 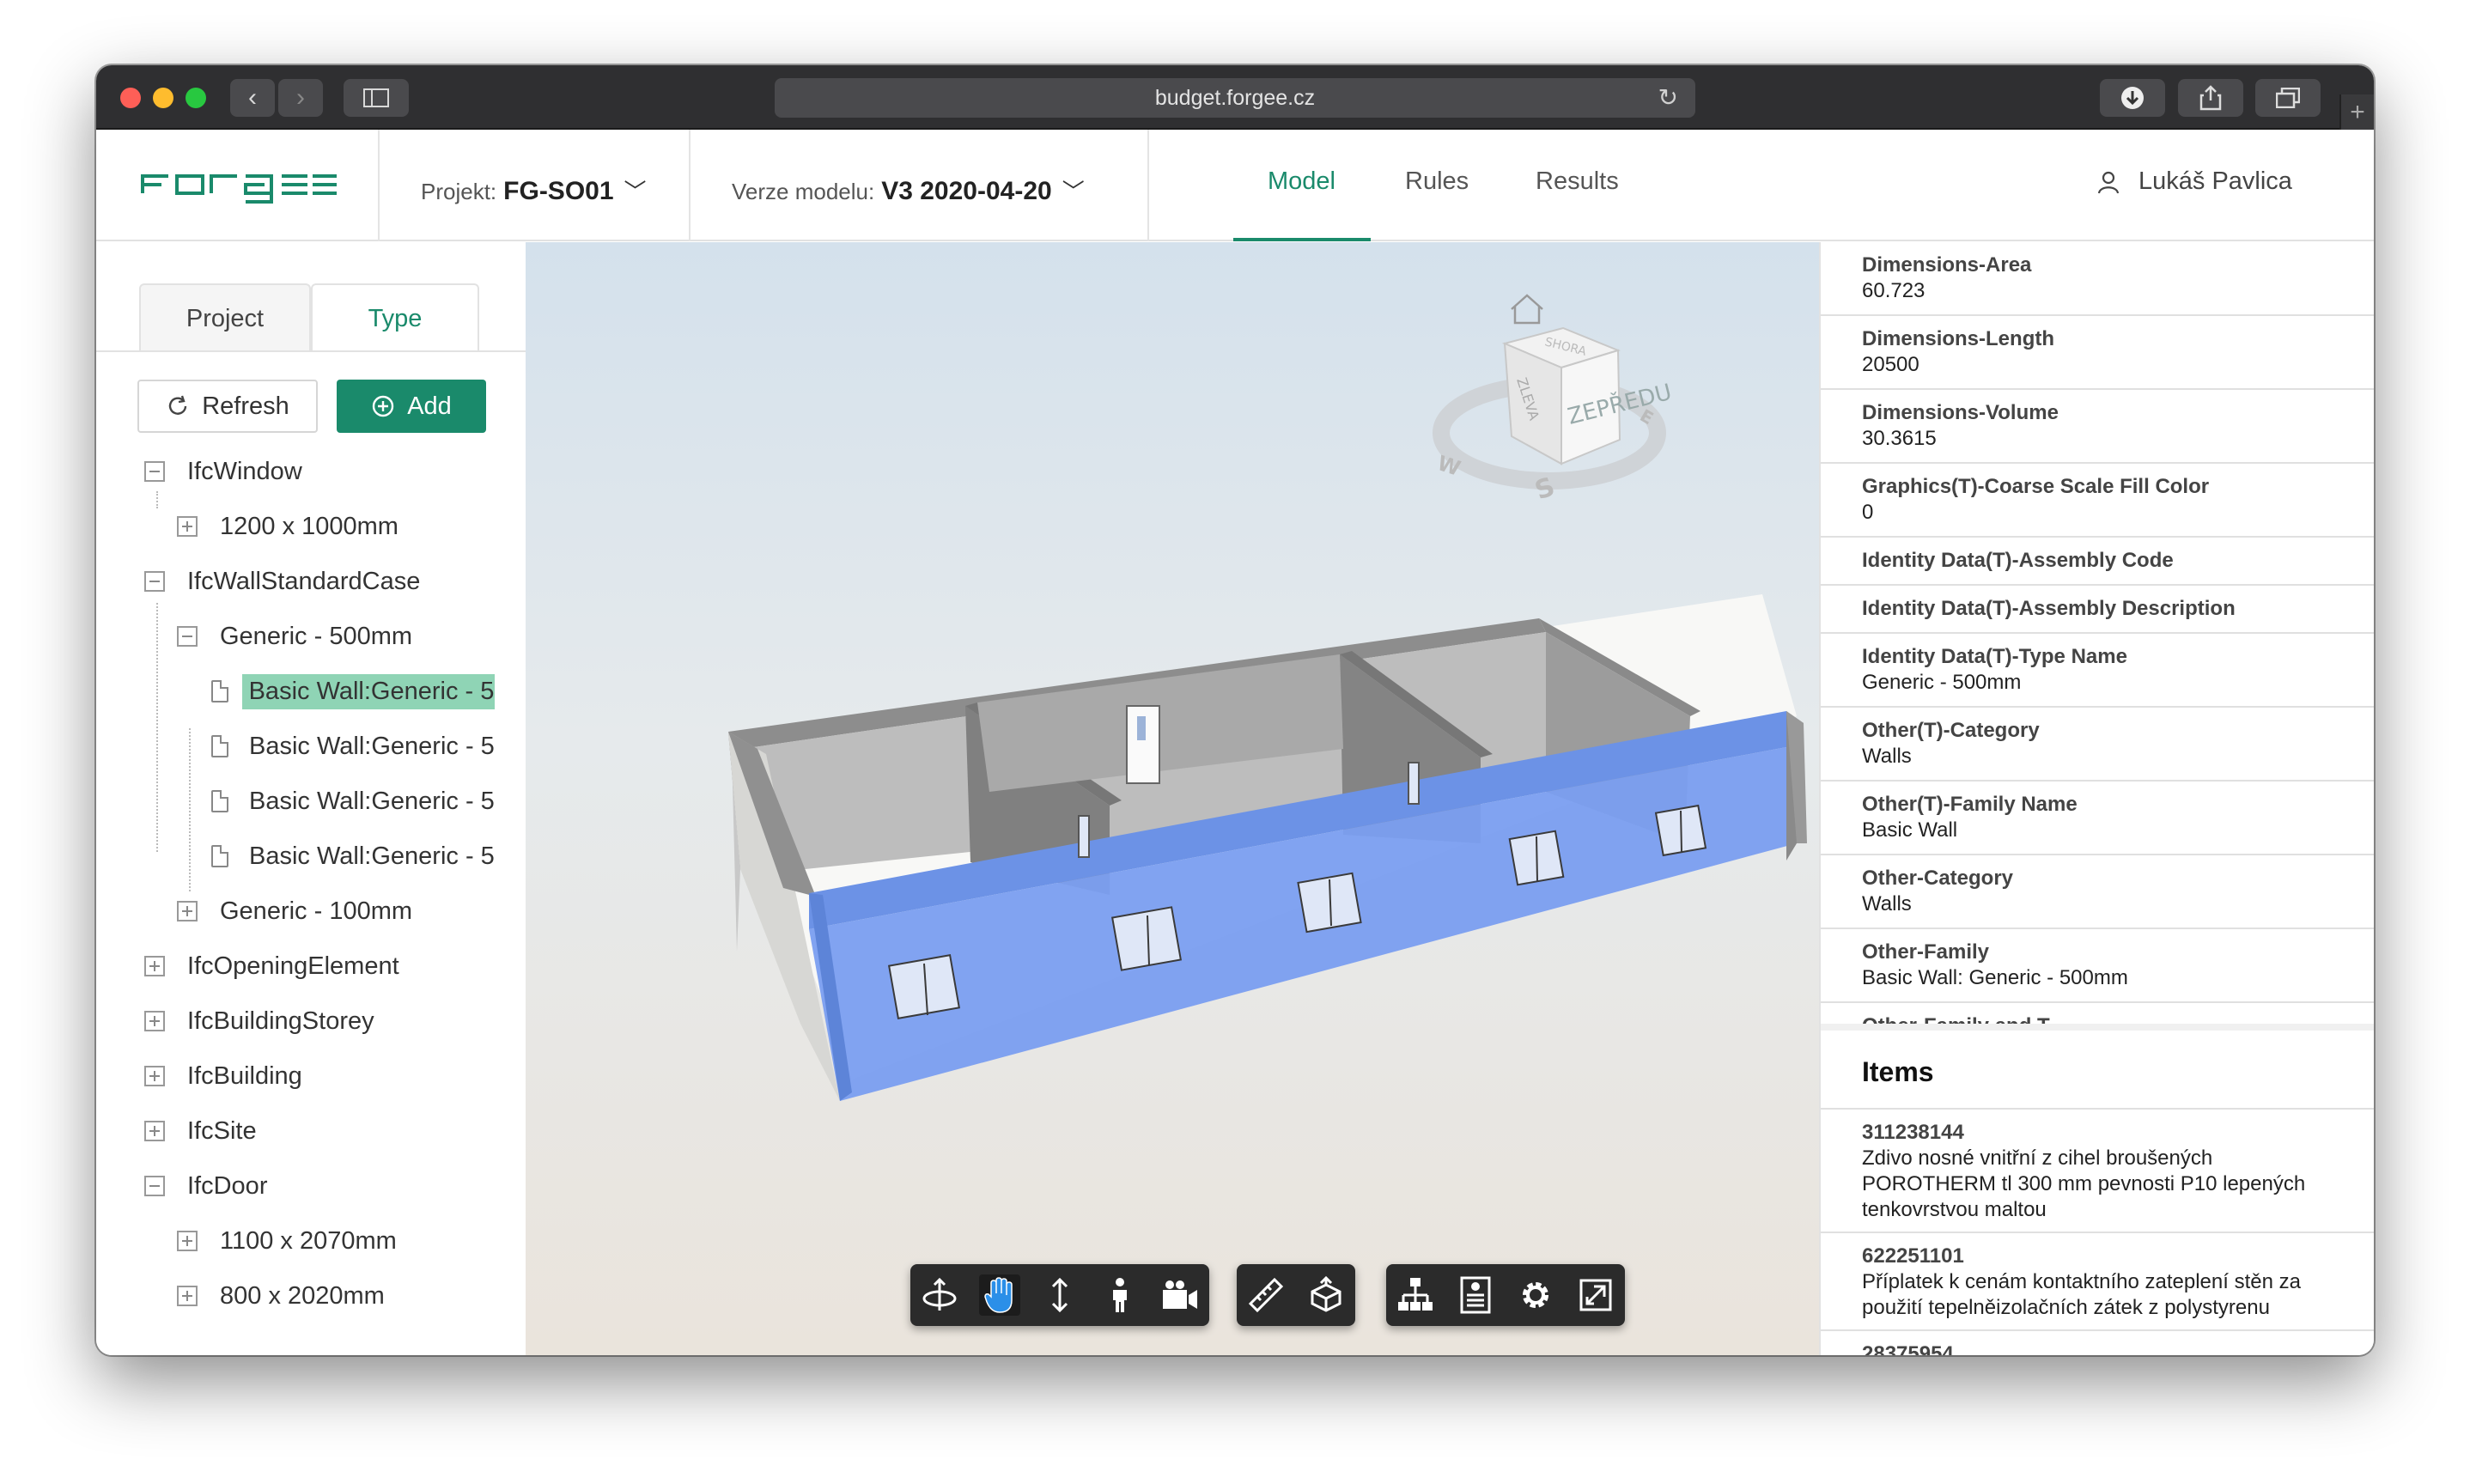 What do you see at coordinates (227, 407) in the screenshot?
I see `refresh-button: Refresh` at bounding box center [227, 407].